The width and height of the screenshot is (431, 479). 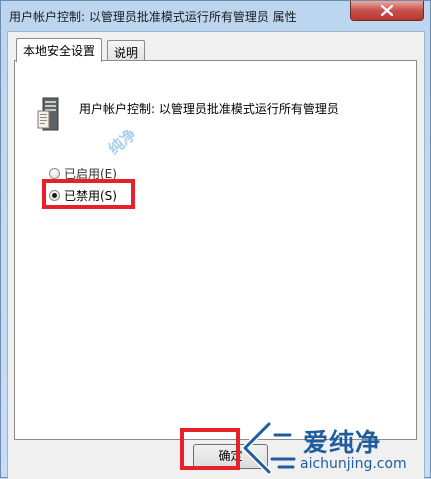 What do you see at coordinates (54, 173) in the screenshot?
I see `radio-enabled` at bounding box center [54, 173].